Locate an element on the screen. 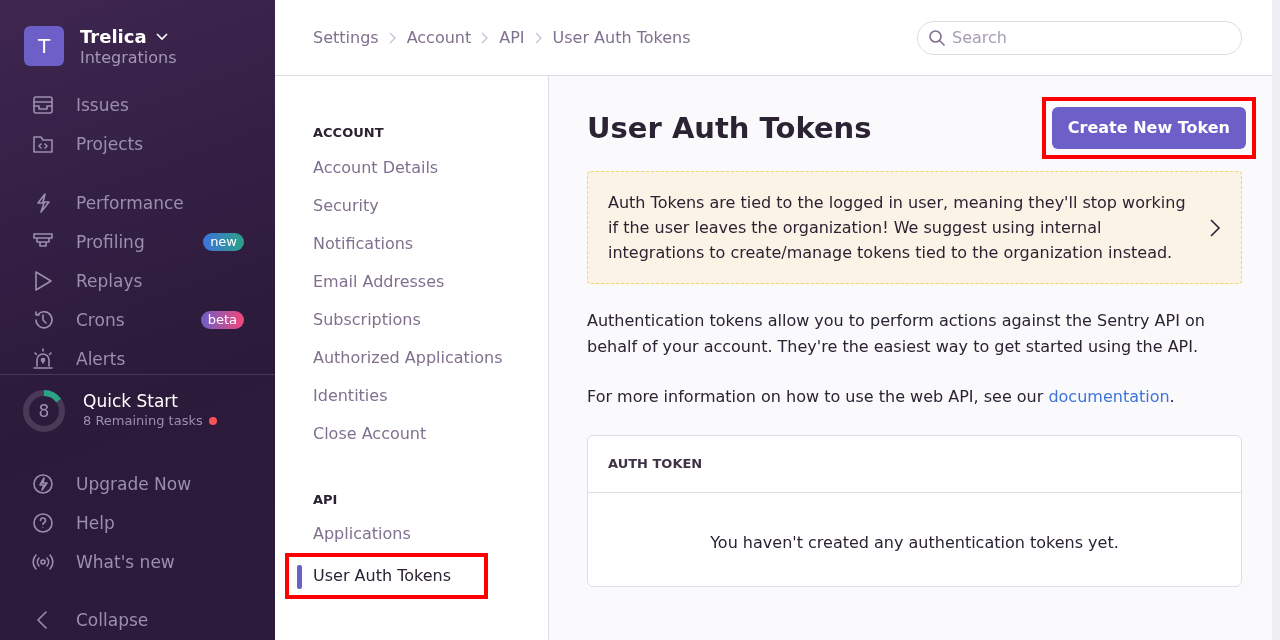 This screenshot has width=1280, height=640. chevron-down-icon is located at coordinates (161, 36).